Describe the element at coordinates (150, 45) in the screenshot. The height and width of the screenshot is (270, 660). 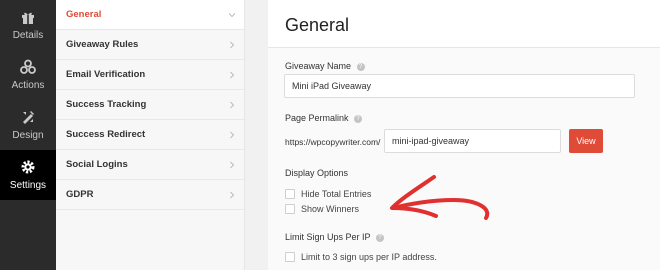
I see `subnav-item-giveaway-rules: Giveaway Rules` at that location.